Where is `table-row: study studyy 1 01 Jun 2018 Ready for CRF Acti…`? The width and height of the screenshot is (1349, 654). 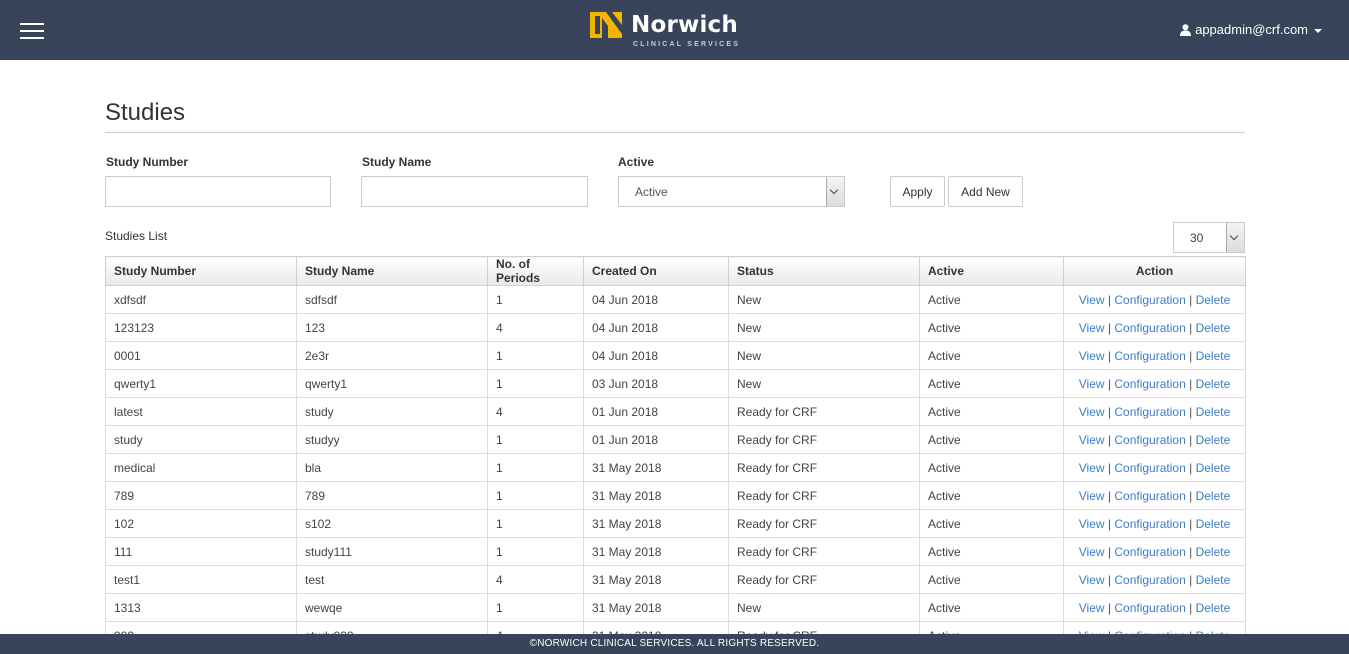
table-row: study studyy 1 01 Jun 2018 Ready for CRF Acti… is located at coordinates (675, 439).